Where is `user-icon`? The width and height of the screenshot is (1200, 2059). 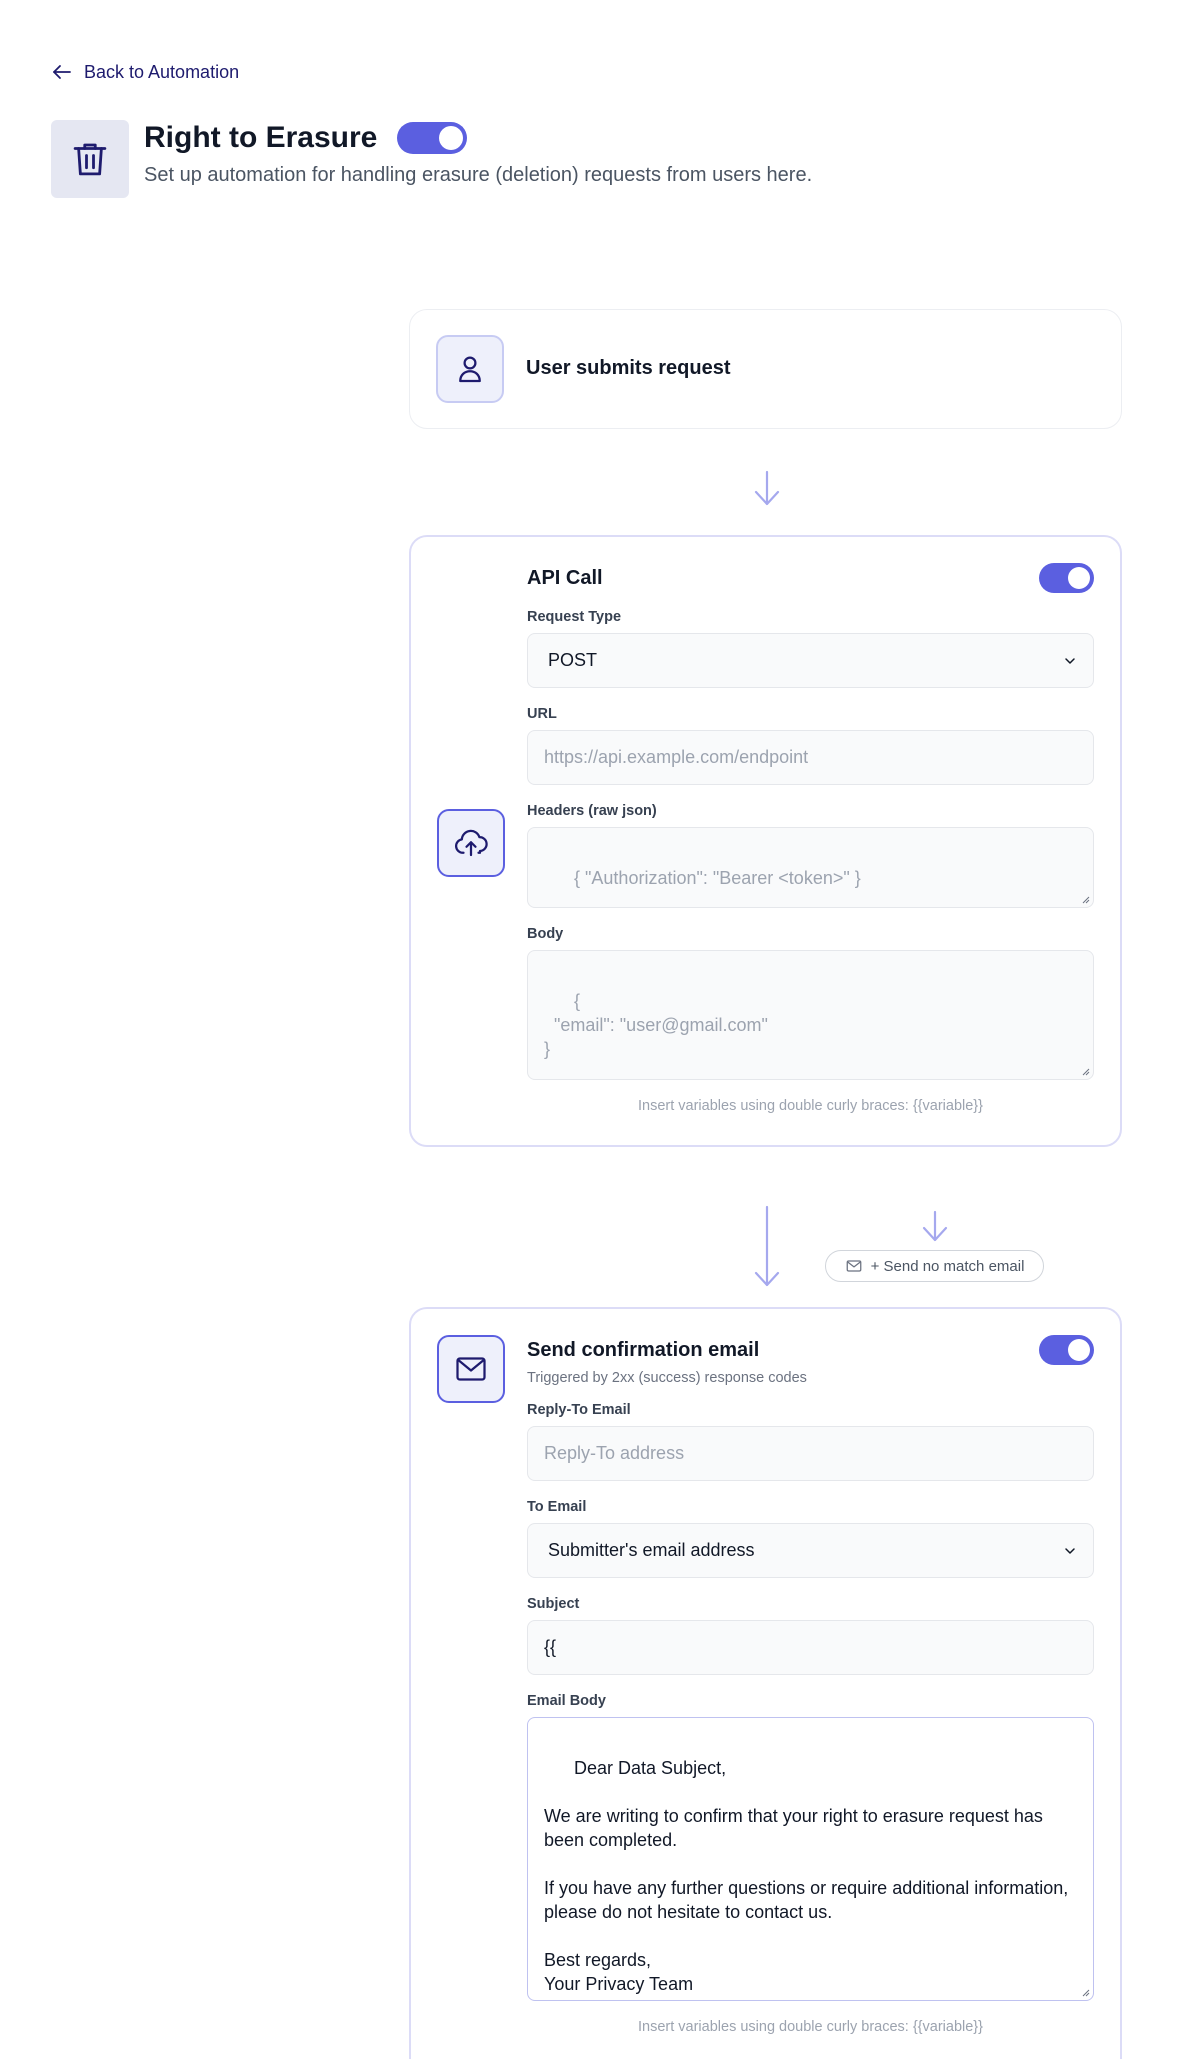 user-icon is located at coordinates (470, 369).